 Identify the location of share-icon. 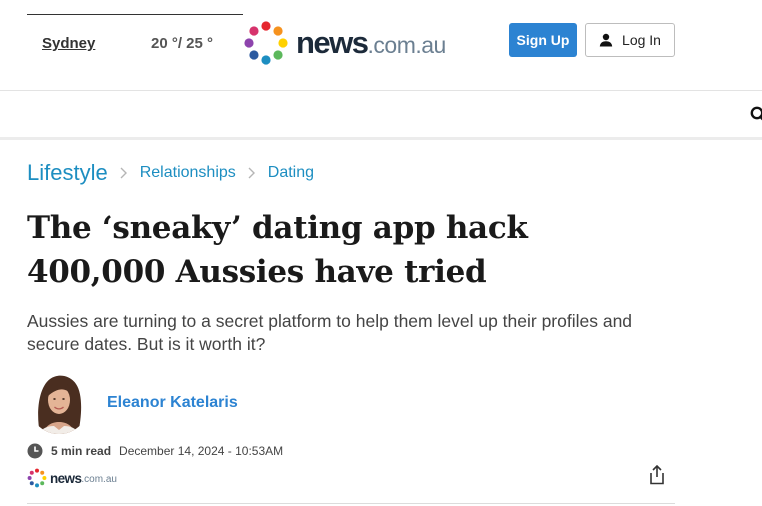
(657, 475).